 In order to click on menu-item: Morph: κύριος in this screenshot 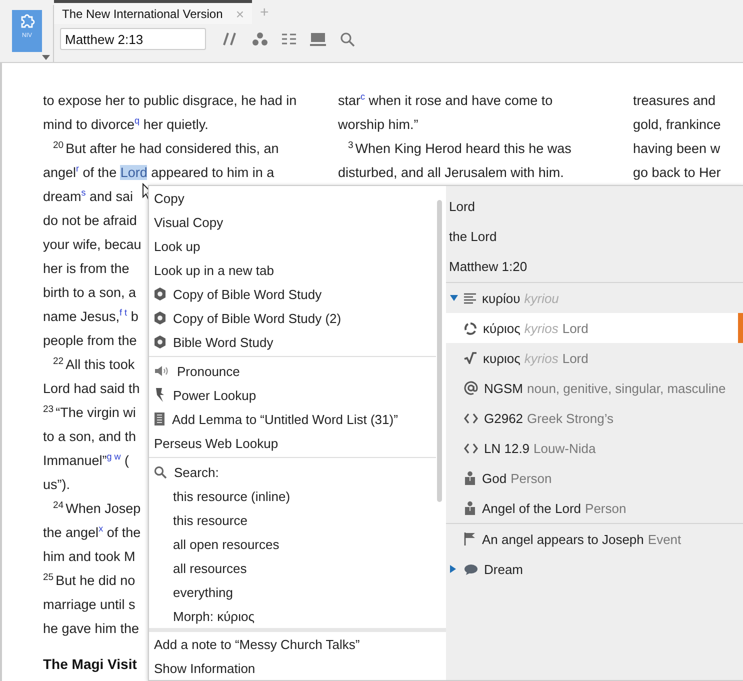, I will do `click(201, 616)`.